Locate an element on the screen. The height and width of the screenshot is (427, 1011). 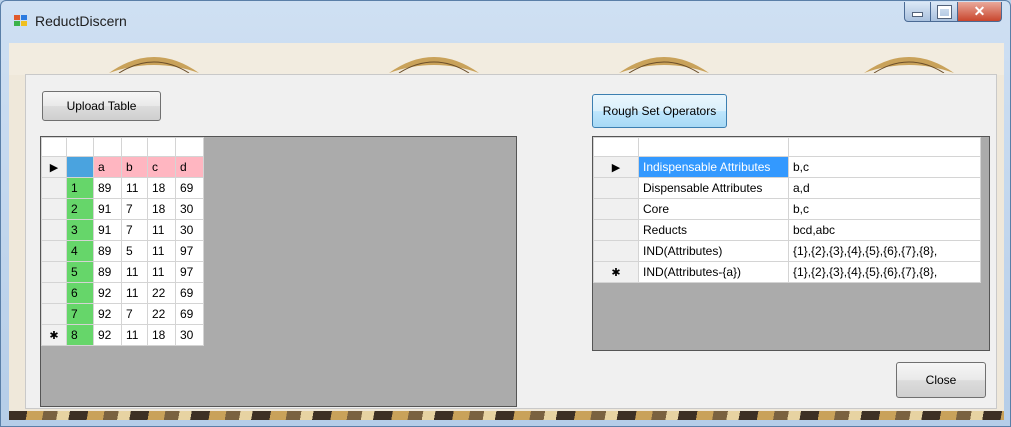
table-row: 4 89 5 11 97 is located at coordinates (122, 251).